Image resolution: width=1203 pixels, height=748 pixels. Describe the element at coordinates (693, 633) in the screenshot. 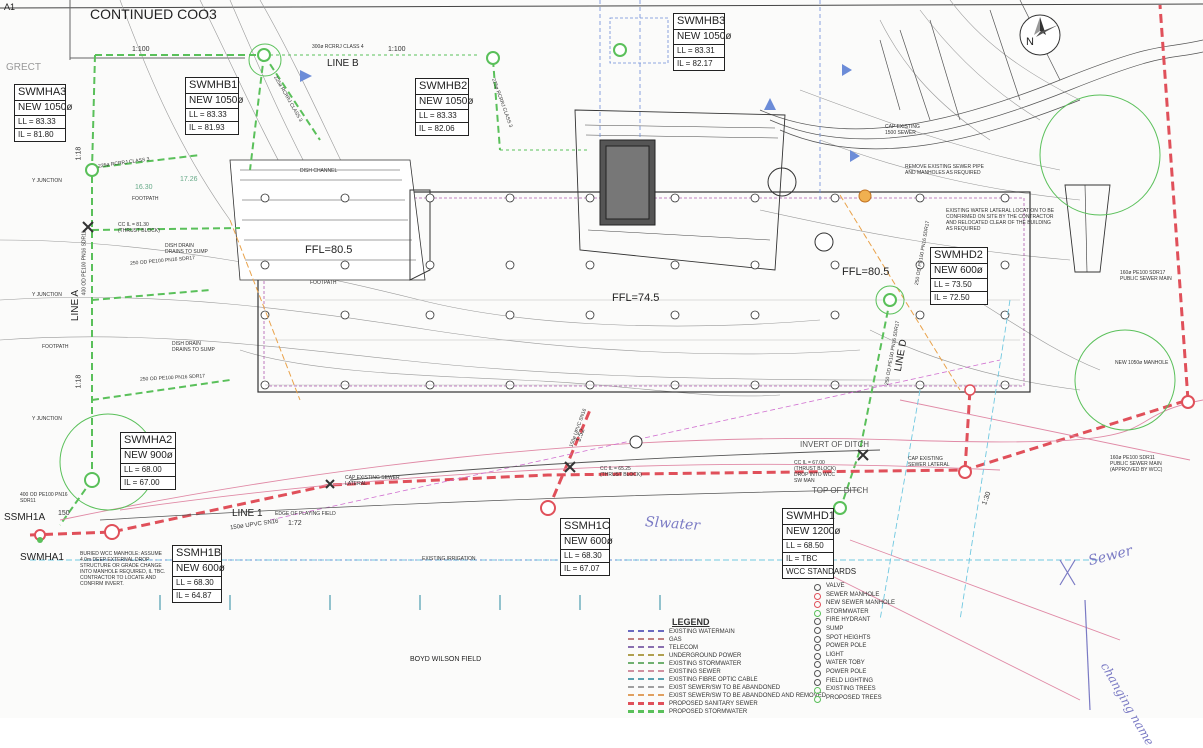

I see `legend-row: EXISTING WATERMAIN` at that location.